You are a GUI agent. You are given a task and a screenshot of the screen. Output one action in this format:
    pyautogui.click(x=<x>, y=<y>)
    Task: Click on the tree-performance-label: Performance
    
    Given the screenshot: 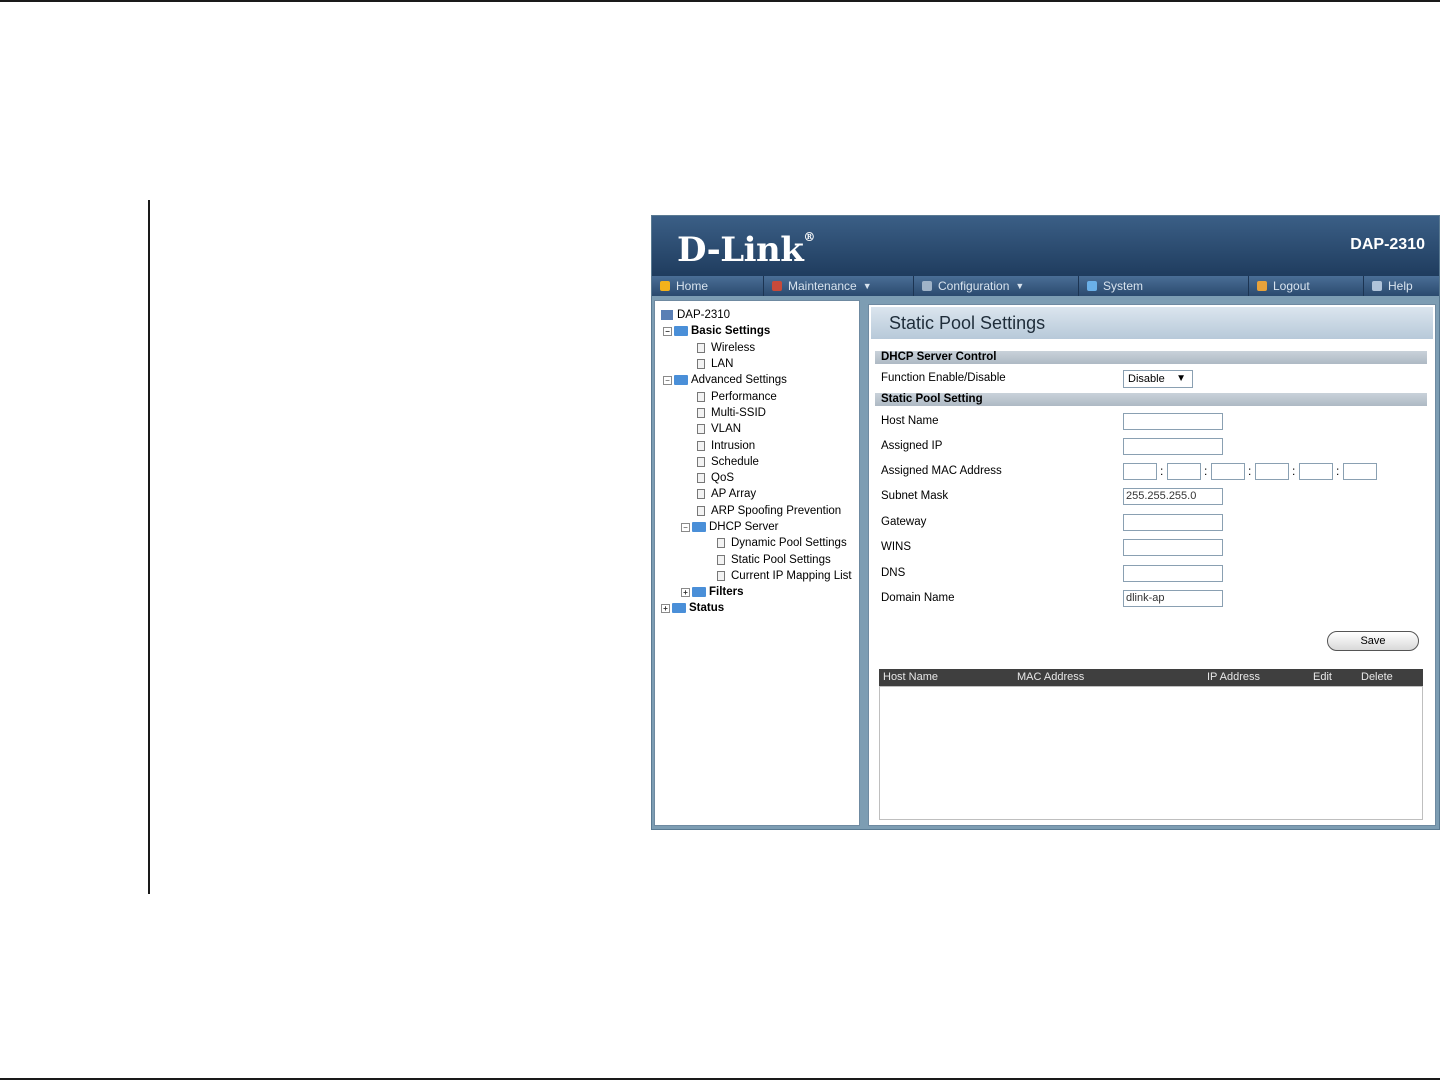 What is the action you would take?
    pyautogui.click(x=744, y=396)
    